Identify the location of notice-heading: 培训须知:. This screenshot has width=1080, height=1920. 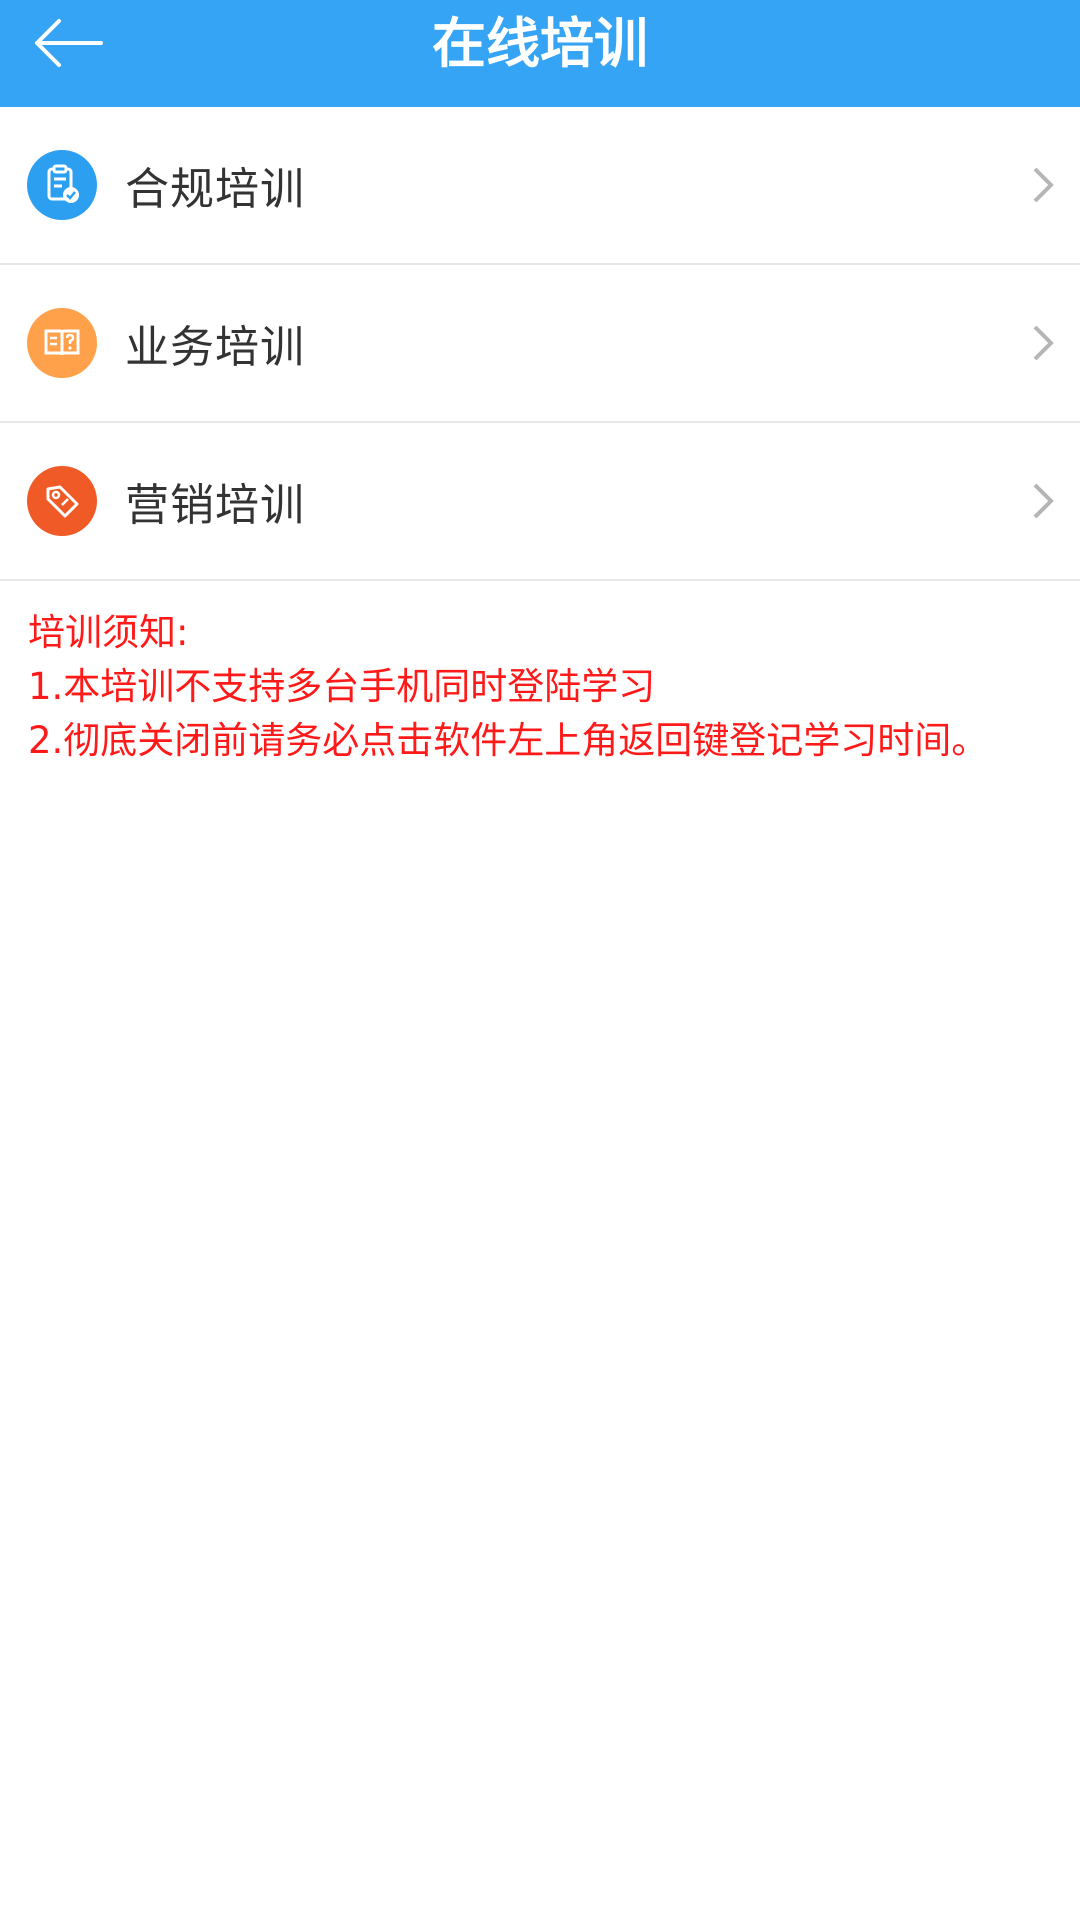
(108, 632).